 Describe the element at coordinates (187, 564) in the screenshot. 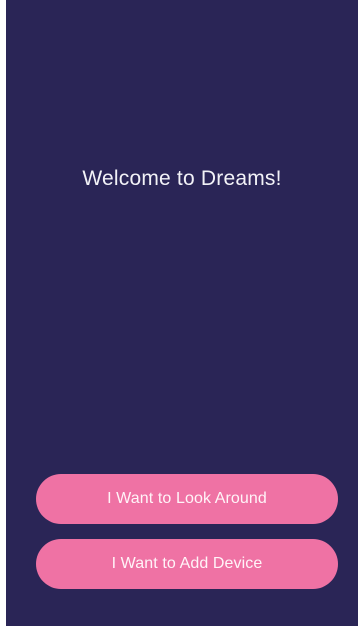

I see `add-device-button: I Want to Add Device` at that location.